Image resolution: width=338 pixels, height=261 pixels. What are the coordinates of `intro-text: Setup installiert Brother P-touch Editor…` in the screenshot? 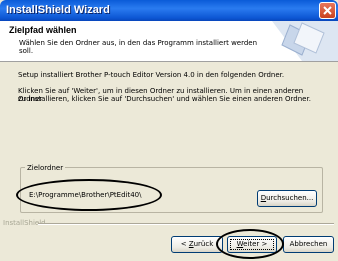 It's located at (151, 75).